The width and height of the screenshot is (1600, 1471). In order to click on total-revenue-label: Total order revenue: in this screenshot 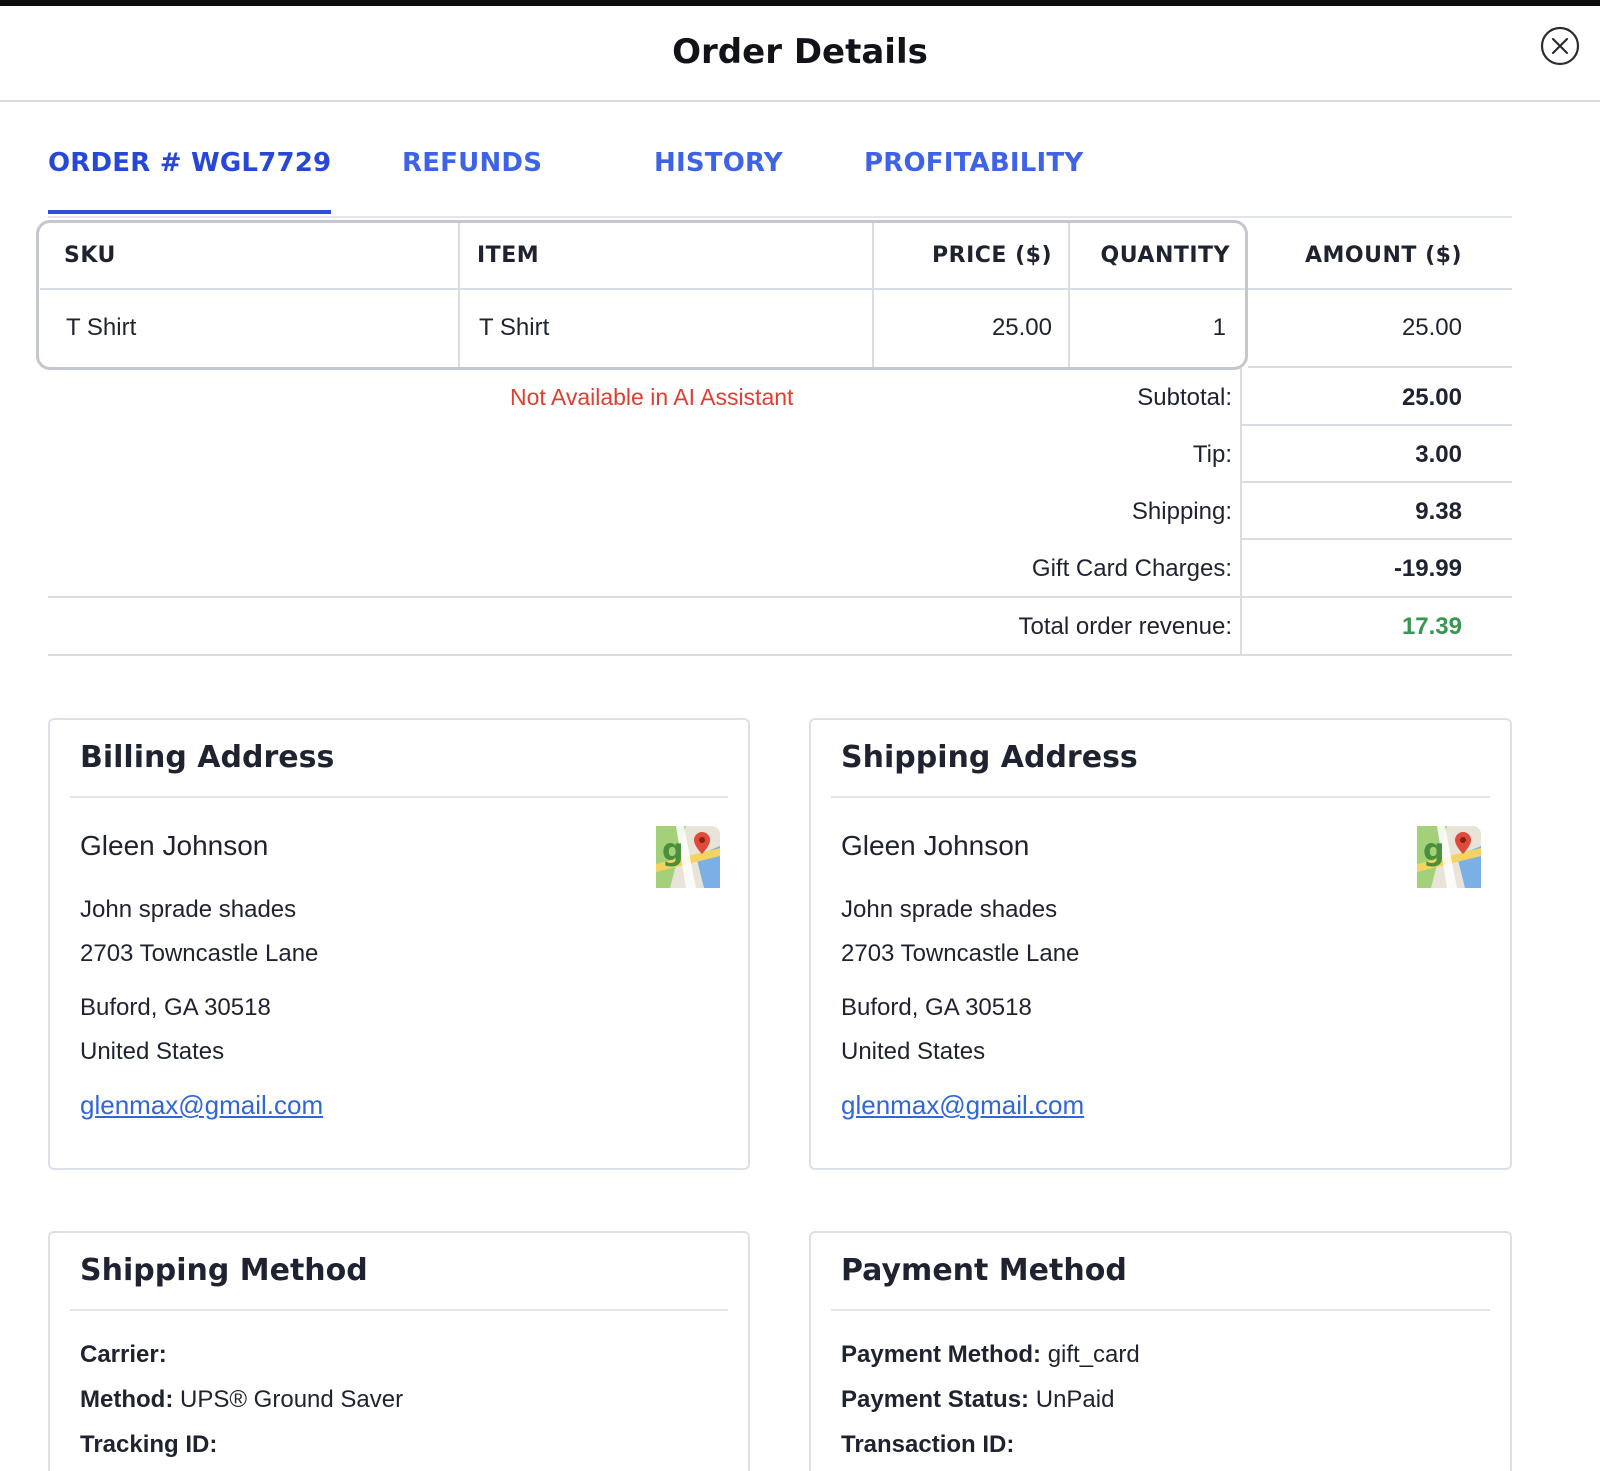, I will do `click(1125, 626)`.